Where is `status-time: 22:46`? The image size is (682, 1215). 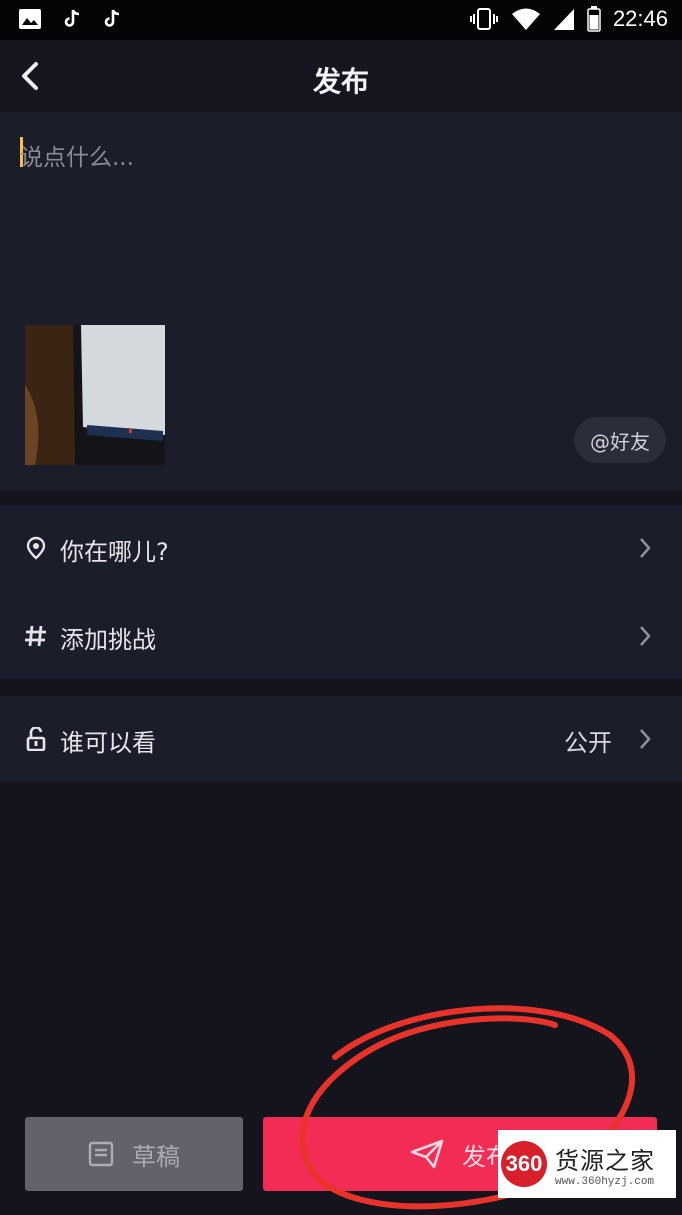
status-time: 22:46 is located at coordinates (640, 18).